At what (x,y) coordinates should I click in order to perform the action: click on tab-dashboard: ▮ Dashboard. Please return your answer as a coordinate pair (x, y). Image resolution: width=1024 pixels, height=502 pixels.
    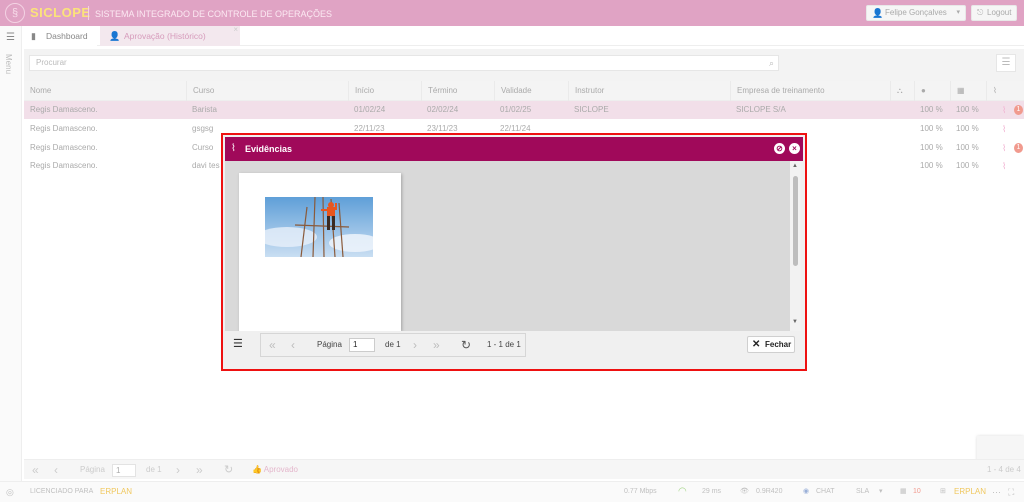
    Looking at the image, I should click on (59, 36).